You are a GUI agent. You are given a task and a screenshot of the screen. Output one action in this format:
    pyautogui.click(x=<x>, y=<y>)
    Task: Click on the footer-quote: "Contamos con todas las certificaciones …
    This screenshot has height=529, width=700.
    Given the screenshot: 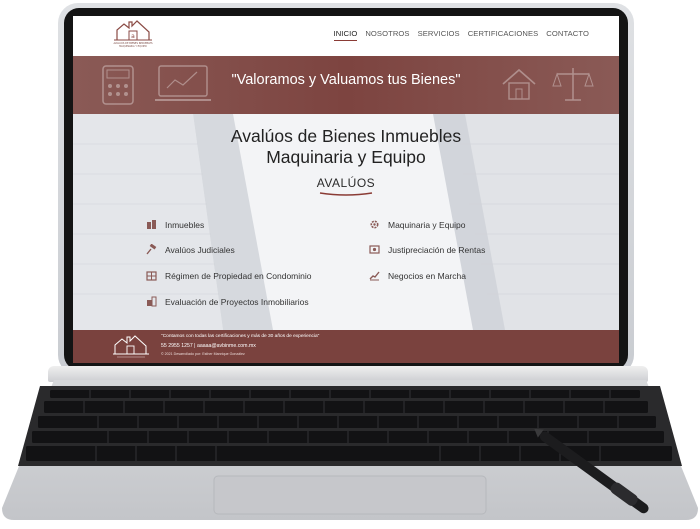 What is the action you would take?
    pyautogui.click(x=240, y=336)
    